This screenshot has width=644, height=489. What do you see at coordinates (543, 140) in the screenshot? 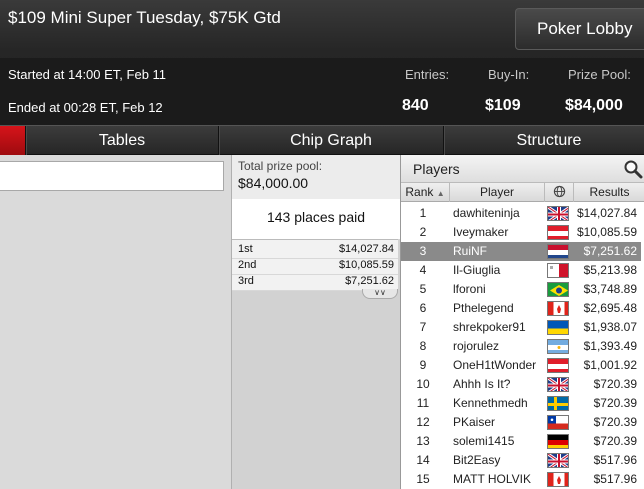
I see `tab-structure: Structure` at bounding box center [543, 140].